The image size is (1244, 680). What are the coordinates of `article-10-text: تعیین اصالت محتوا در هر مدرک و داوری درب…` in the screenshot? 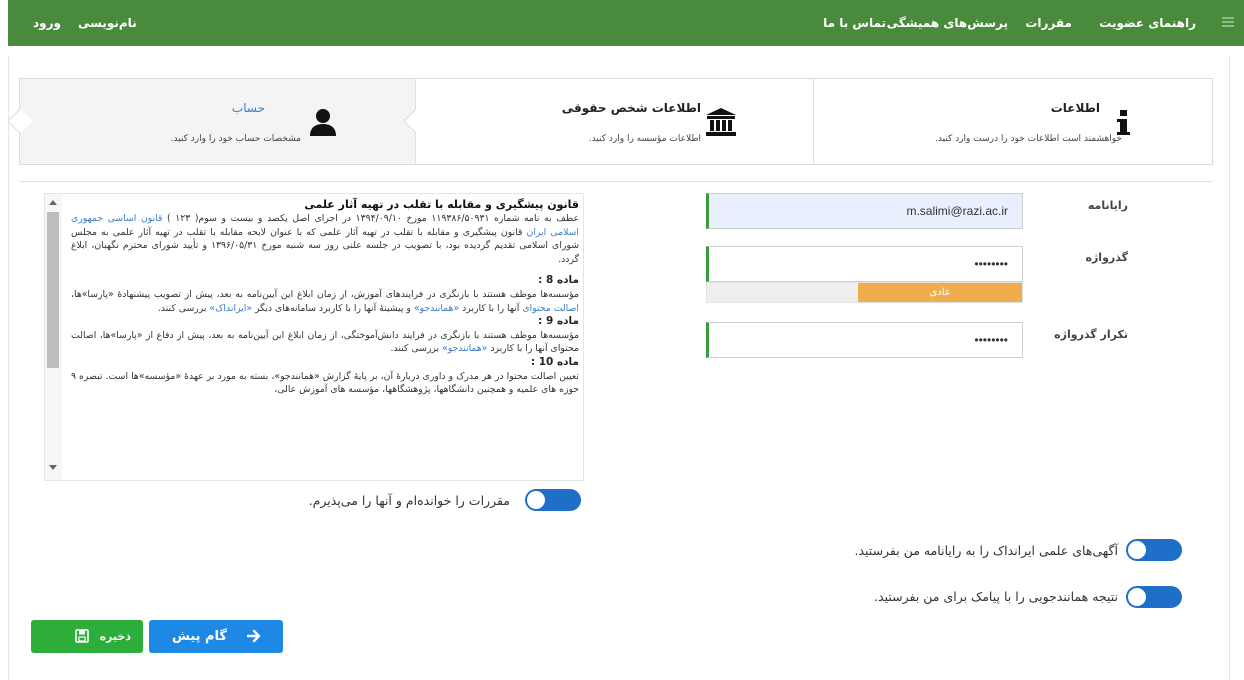 It's located at (325, 383).